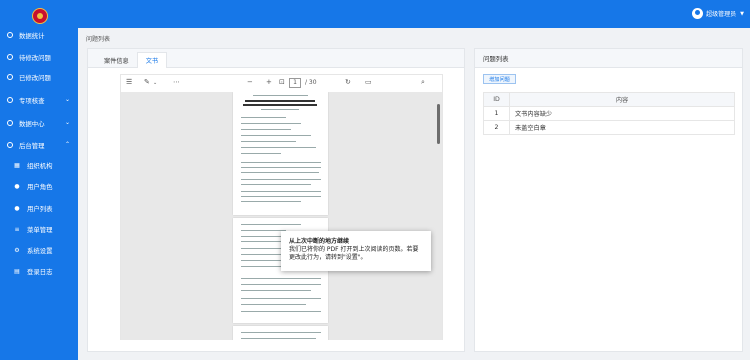 The height and width of the screenshot is (360, 750). I want to click on sidebar-item-data-center: 数据中心 ⌄, so click(39, 123).